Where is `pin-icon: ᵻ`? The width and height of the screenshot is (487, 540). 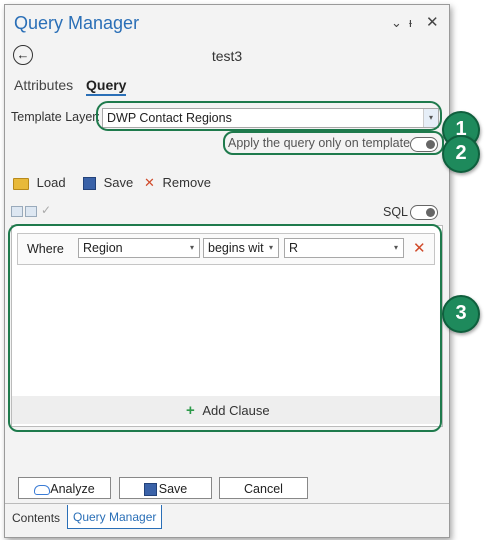
pin-icon: ᵻ is located at coordinates (410, 22).